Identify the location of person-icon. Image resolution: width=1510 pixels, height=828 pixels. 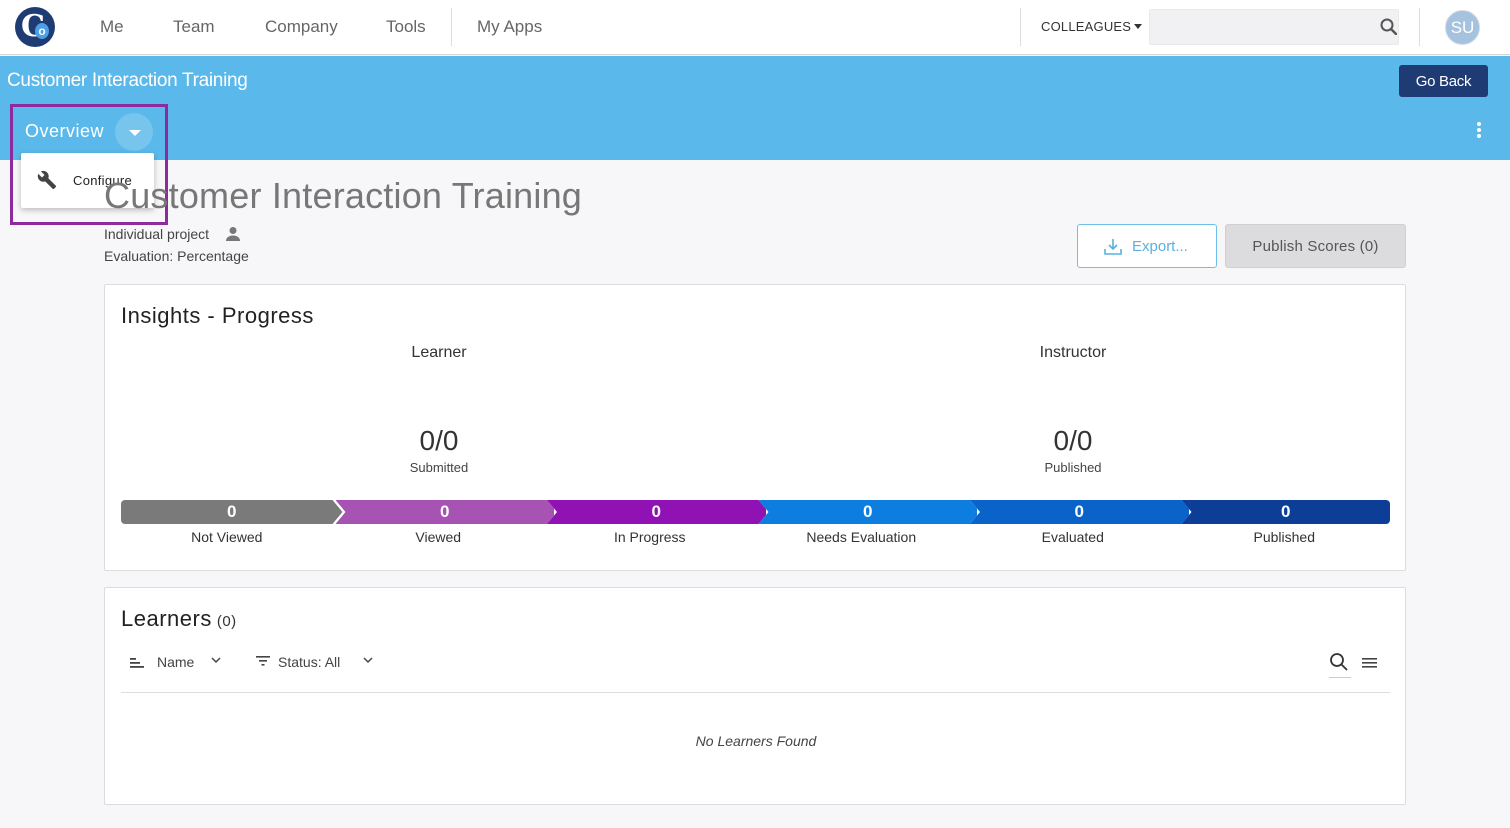
(233, 234).